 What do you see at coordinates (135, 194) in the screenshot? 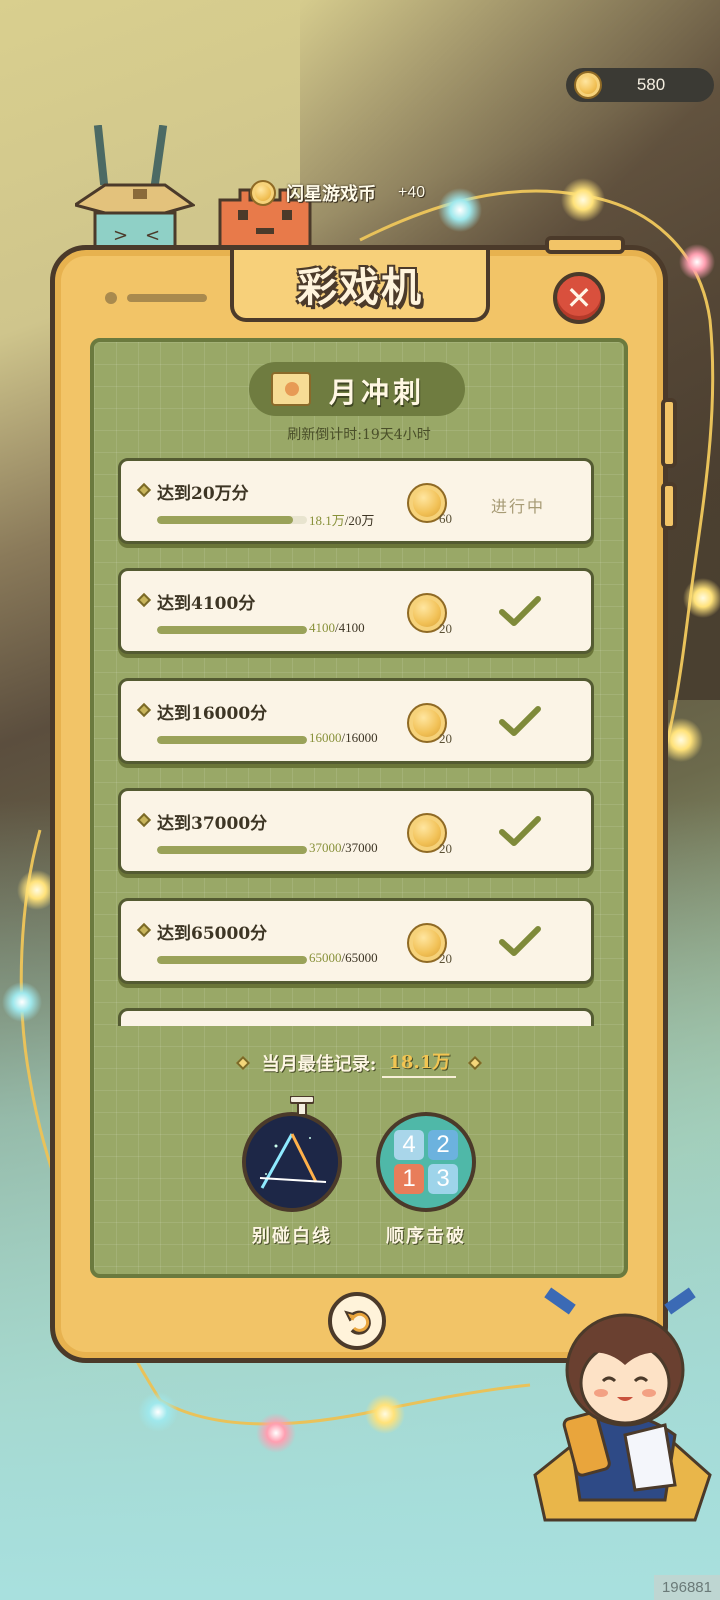
I see `robot-character: > <` at bounding box center [135, 194].